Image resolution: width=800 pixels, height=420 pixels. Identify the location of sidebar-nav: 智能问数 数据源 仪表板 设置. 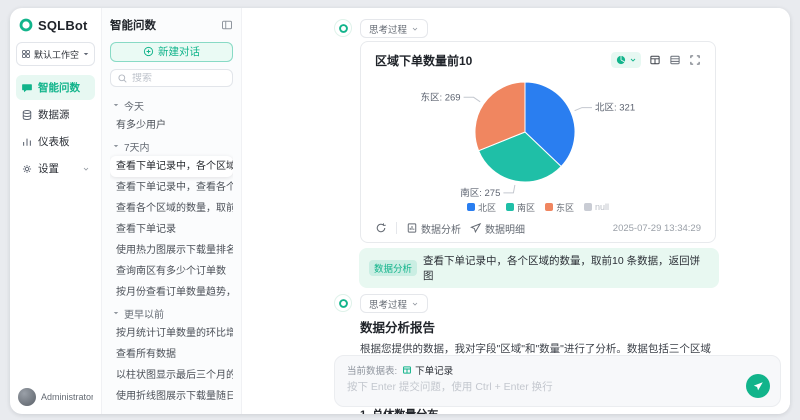
(55, 128).